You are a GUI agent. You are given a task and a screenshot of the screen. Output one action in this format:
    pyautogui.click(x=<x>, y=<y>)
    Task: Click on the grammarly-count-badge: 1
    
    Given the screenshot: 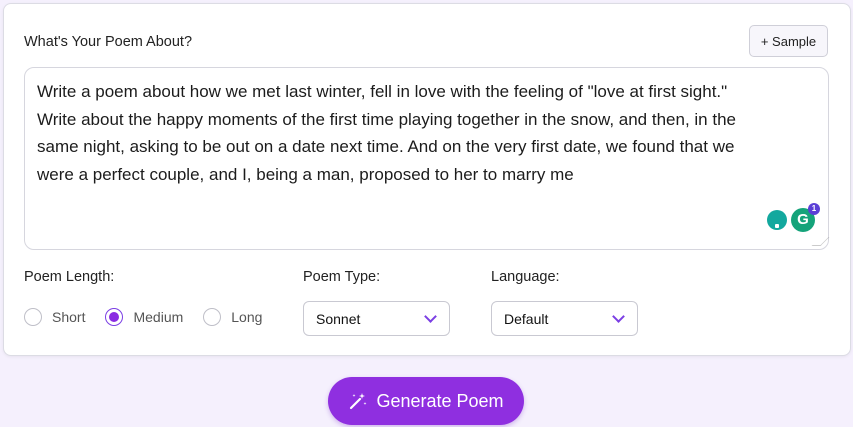 What is the action you would take?
    pyautogui.click(x=814, y=209)
    